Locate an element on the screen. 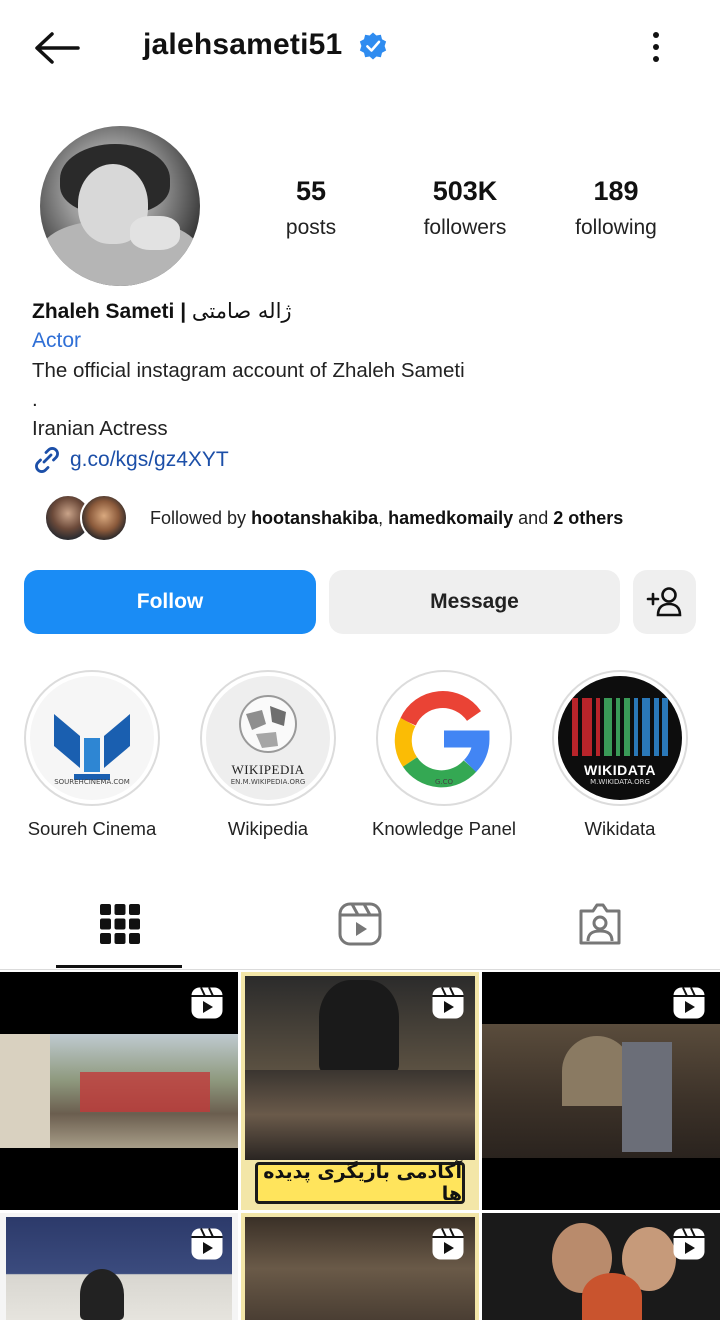 The width and height of the screenshot is (720, 1320). back-arrow-icon is located at coordinates (57, 48).